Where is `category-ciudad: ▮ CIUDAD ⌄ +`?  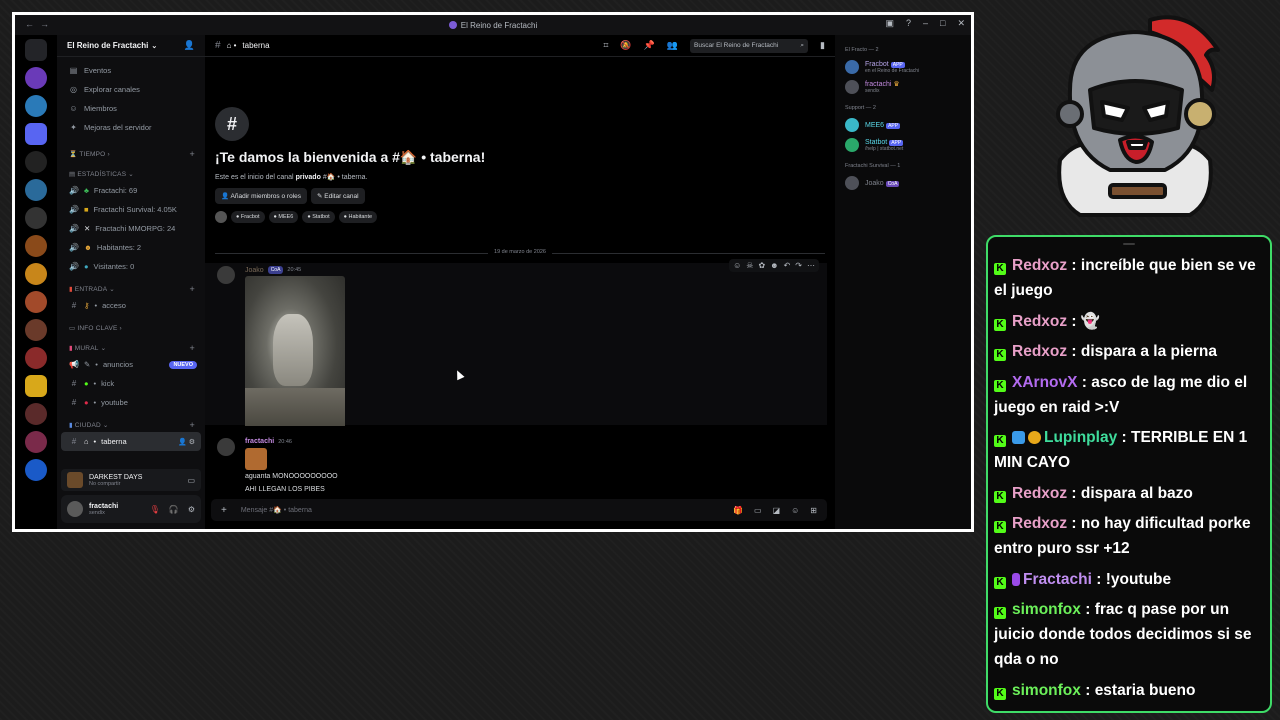 category-ciudad: ▮ CIUDAD ⌄ + is located at coordinates (131, 425).